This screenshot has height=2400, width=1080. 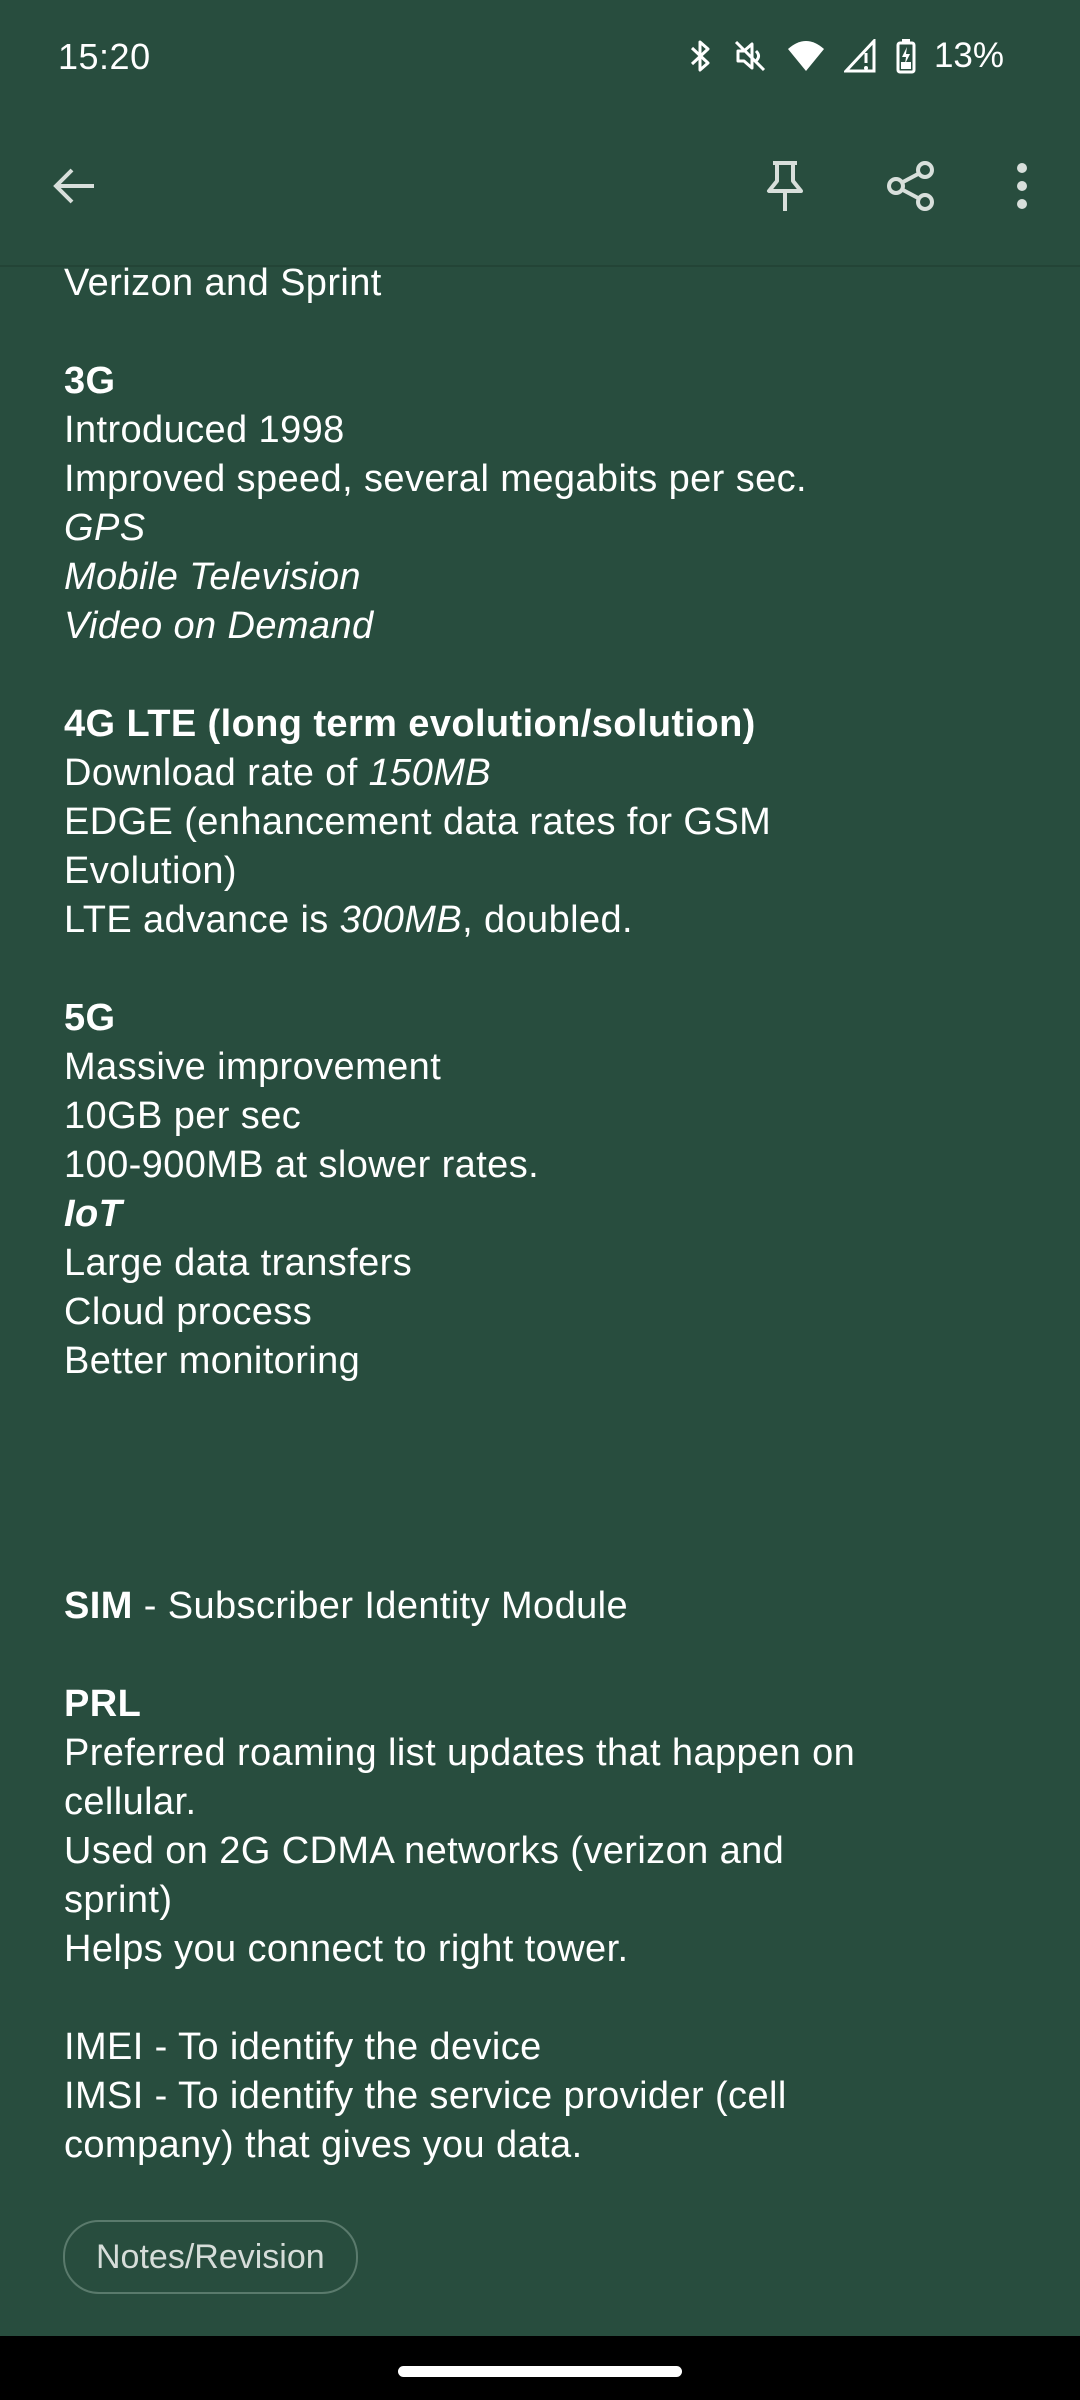 I want to click on note-text: Download rate of, so click(x=216, y=773).